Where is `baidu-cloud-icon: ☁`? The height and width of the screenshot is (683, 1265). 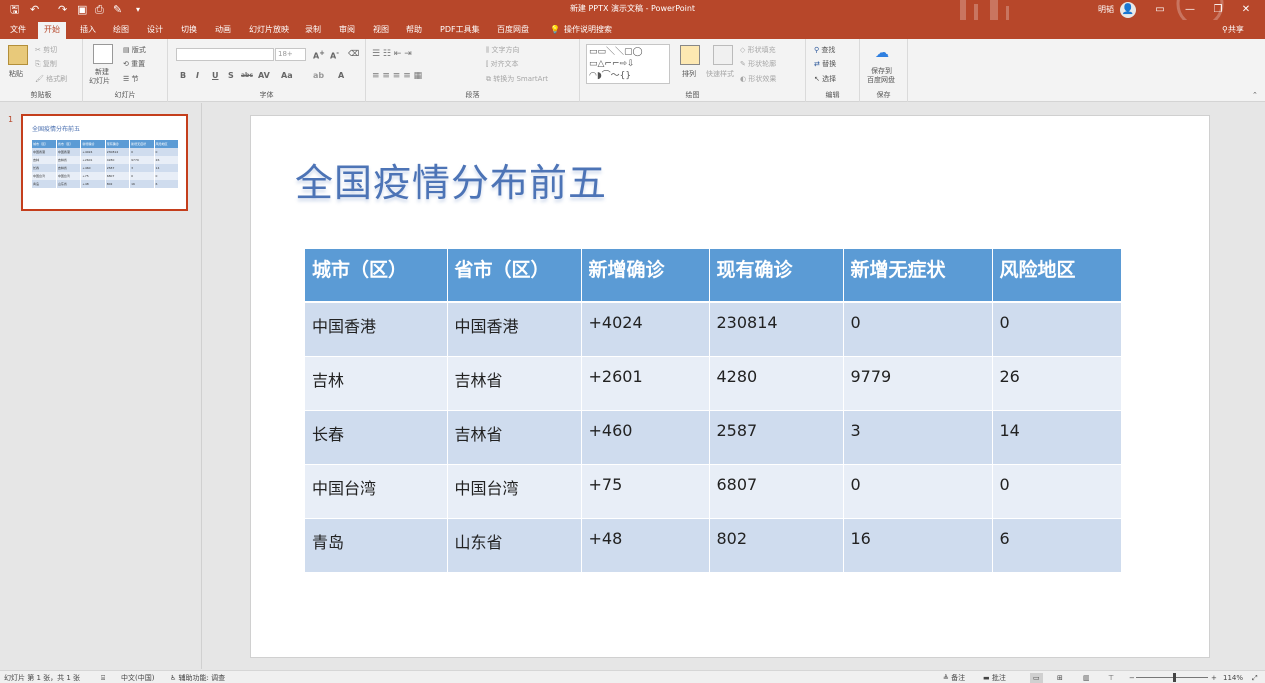 baidu-cloud-icon: ☁ is located at coordinates (882, 53).